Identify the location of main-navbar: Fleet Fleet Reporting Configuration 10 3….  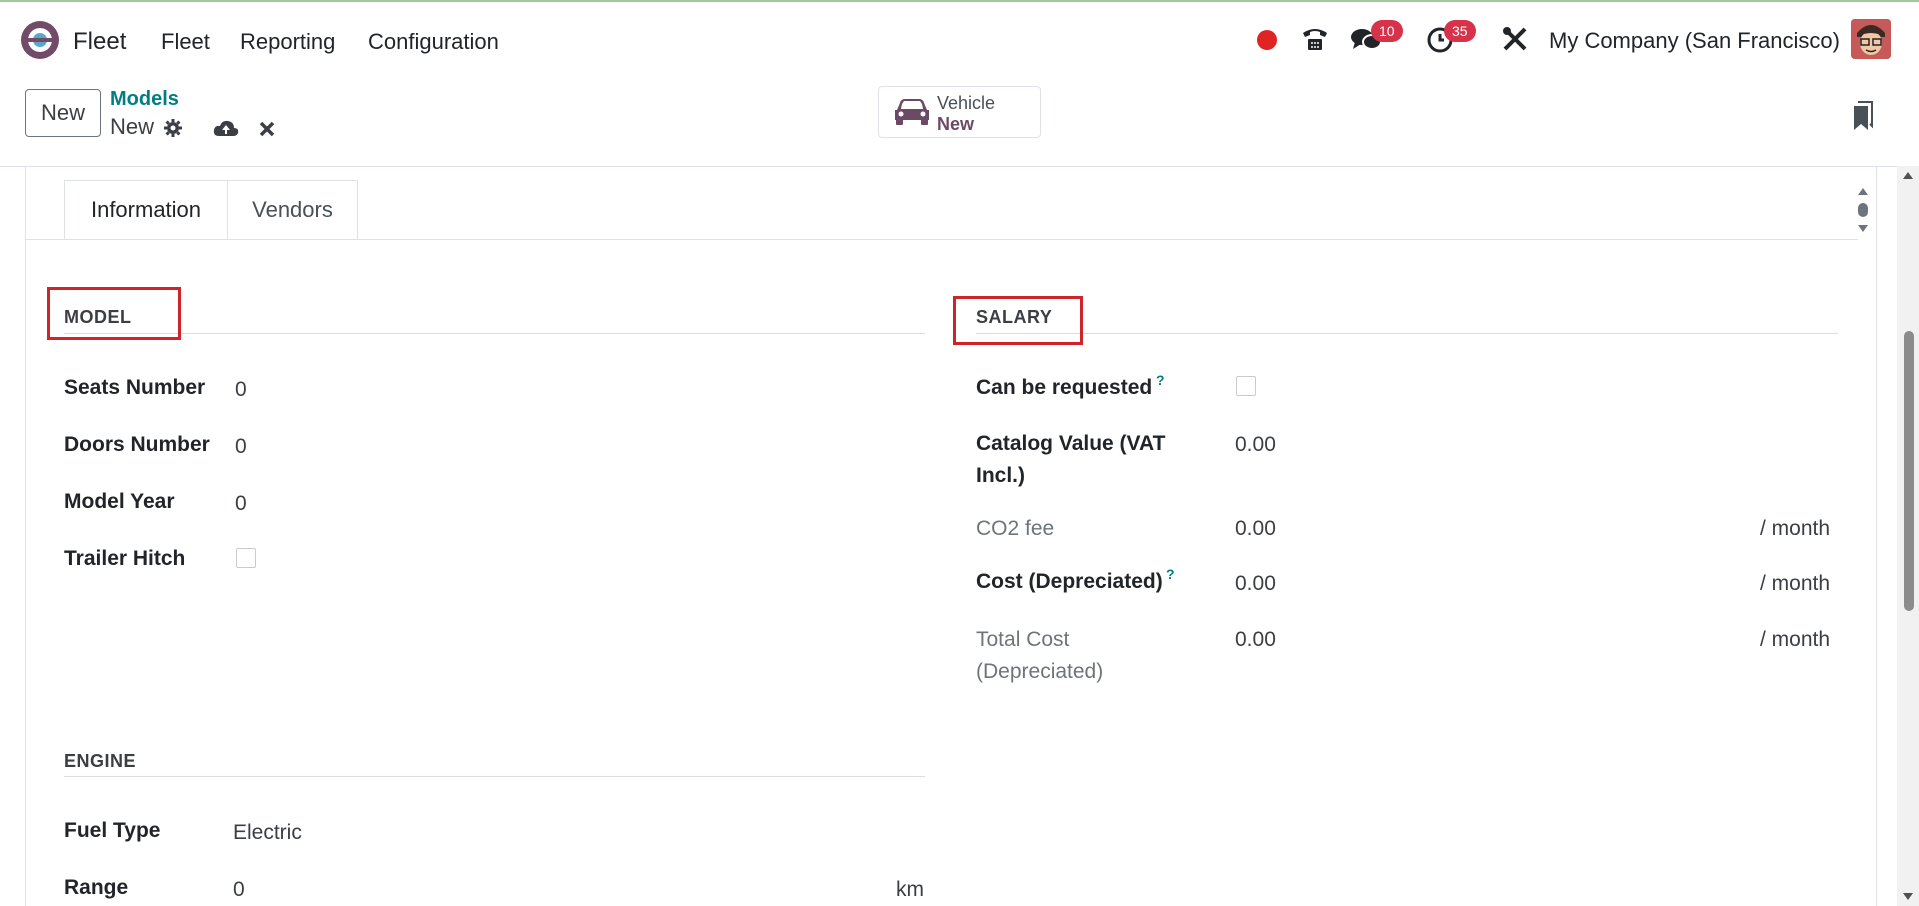
(959, 39).